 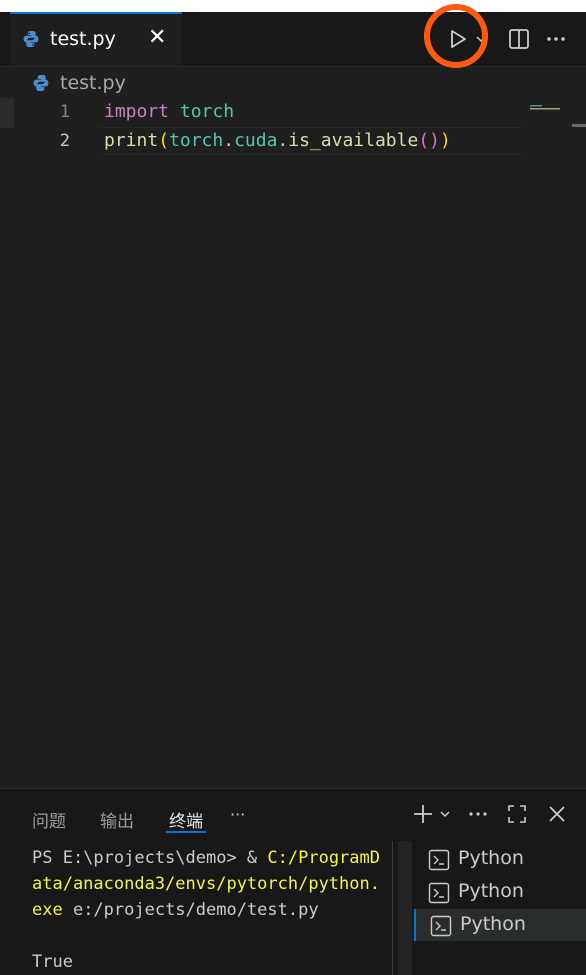 I want to click on tab-label: test.py, so click(x=83, y=39).